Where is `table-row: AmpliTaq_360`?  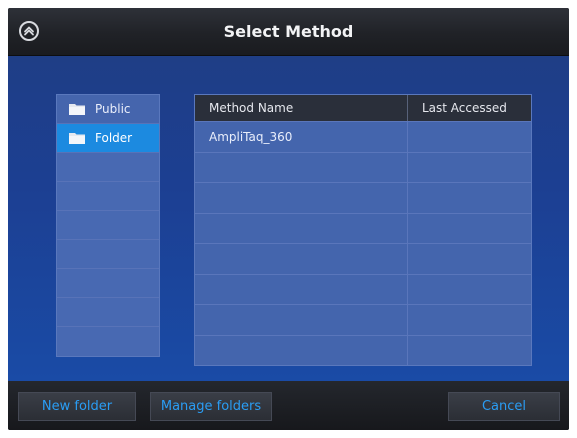
table-row: AmpliTaq_360 is located at coordinates (363, 136).